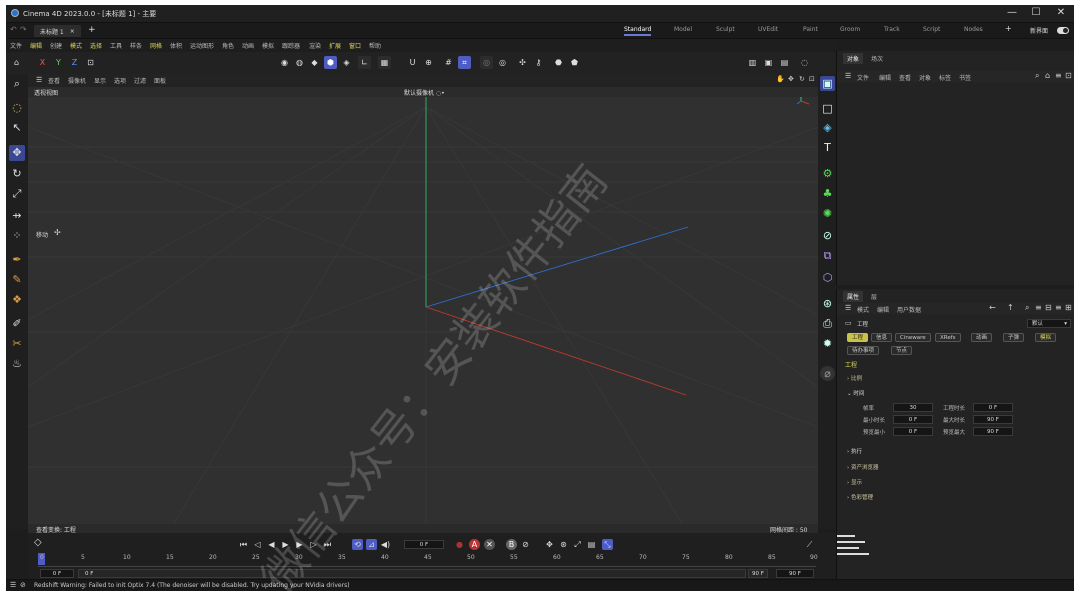 This screenshot has width=1080, height=596. Describe the element at coordinates (809, 544) in the screenshot. I see `fcurve-icon: ⟋` at that location.